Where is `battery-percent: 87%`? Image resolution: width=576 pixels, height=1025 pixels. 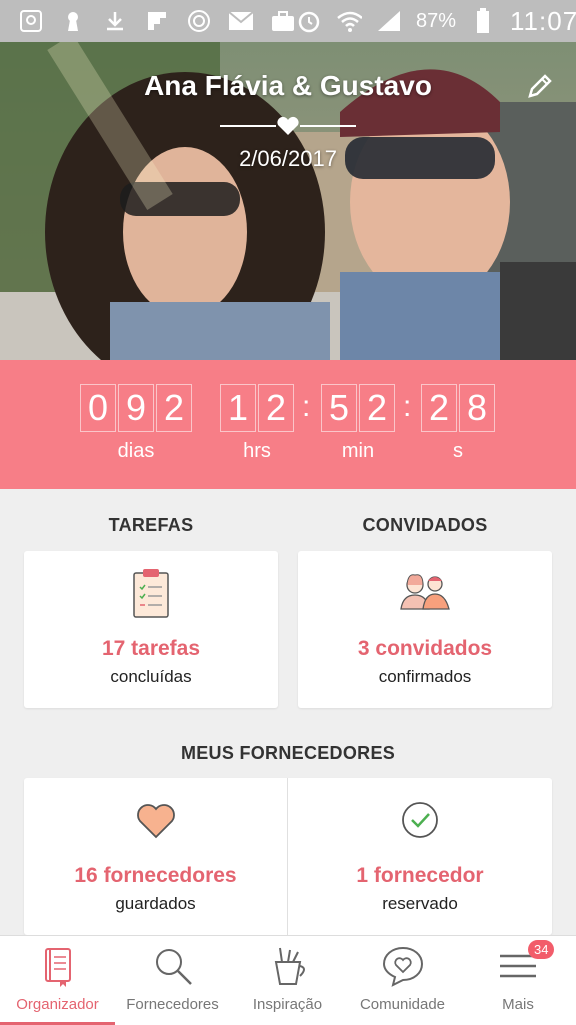
battery-percent: 87% is located at coordinates (436, 20).